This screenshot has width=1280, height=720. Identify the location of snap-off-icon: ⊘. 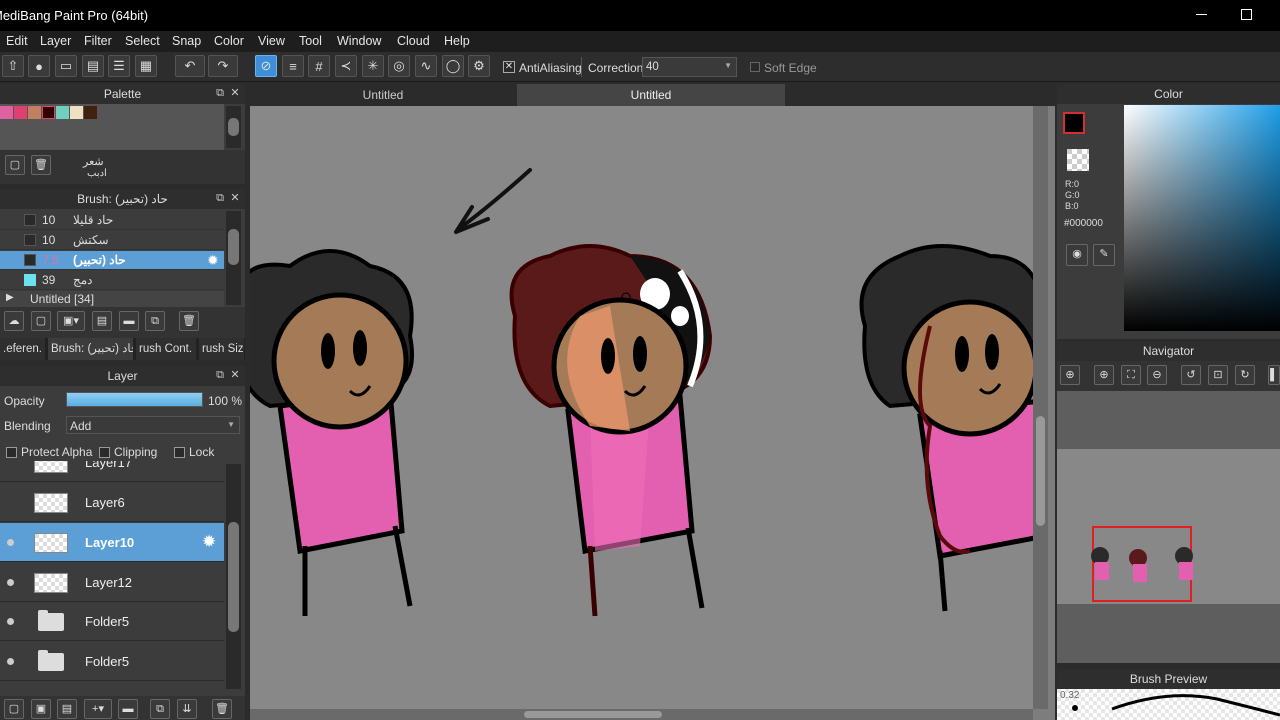
(266, 66).